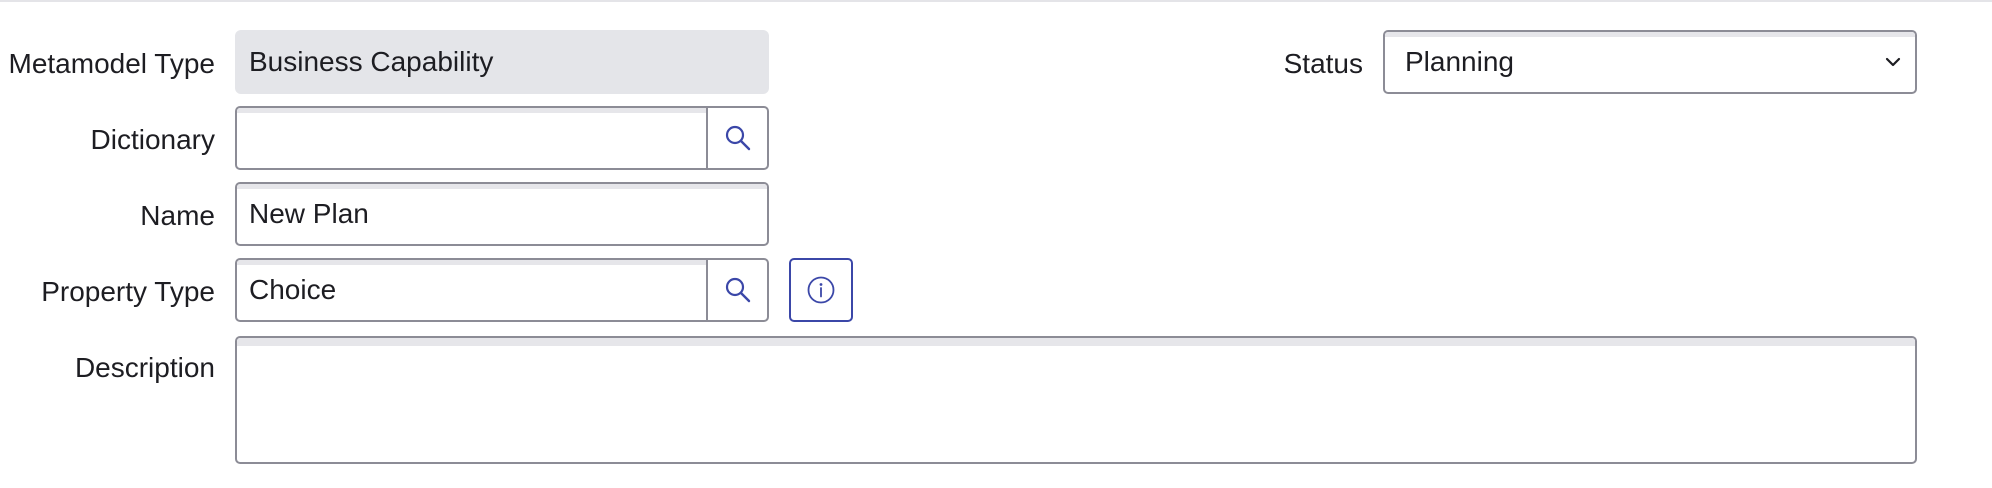  I want to click on status-label: Status, so click(1323, 63).